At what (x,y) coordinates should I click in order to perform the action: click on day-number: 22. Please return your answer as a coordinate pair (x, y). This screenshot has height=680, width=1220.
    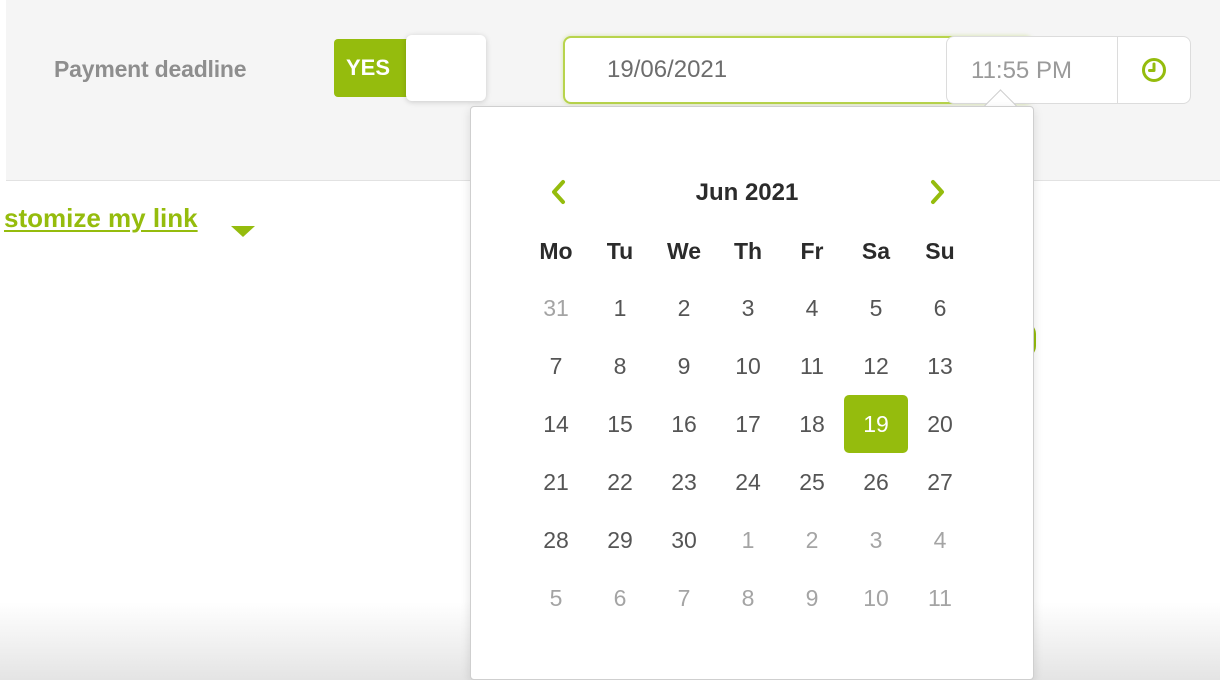
    Looking at the image, I should click on (620, 482).